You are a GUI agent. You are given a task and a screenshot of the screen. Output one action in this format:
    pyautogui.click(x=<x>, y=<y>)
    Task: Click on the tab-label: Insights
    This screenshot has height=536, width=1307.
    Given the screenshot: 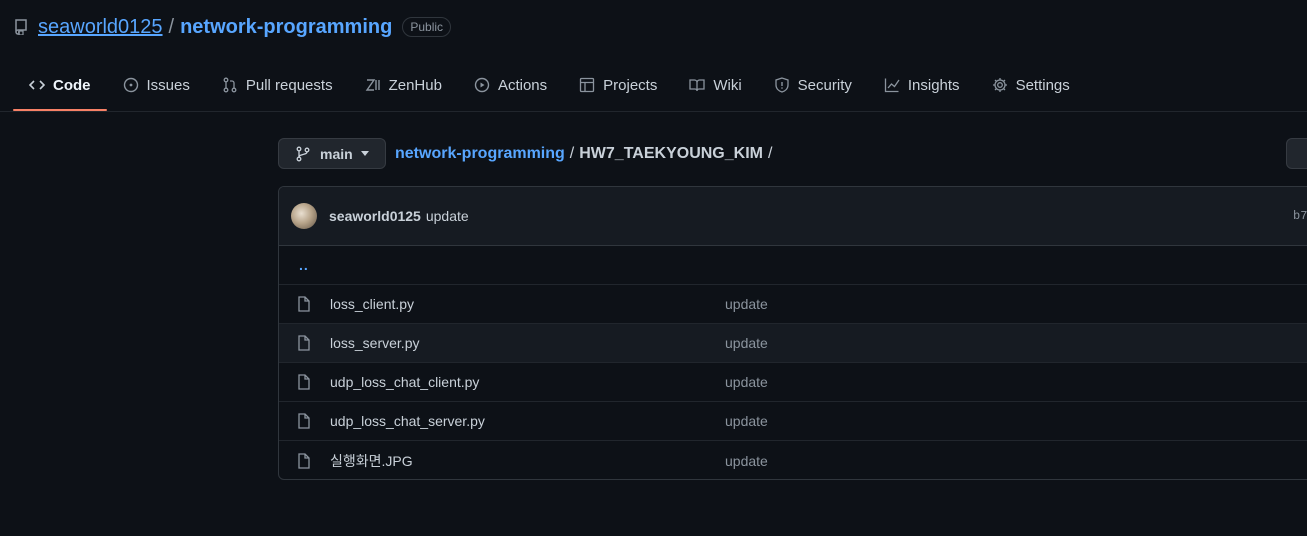 What is the action you would take?
    pyautogui.click(x=933, y=85)
    